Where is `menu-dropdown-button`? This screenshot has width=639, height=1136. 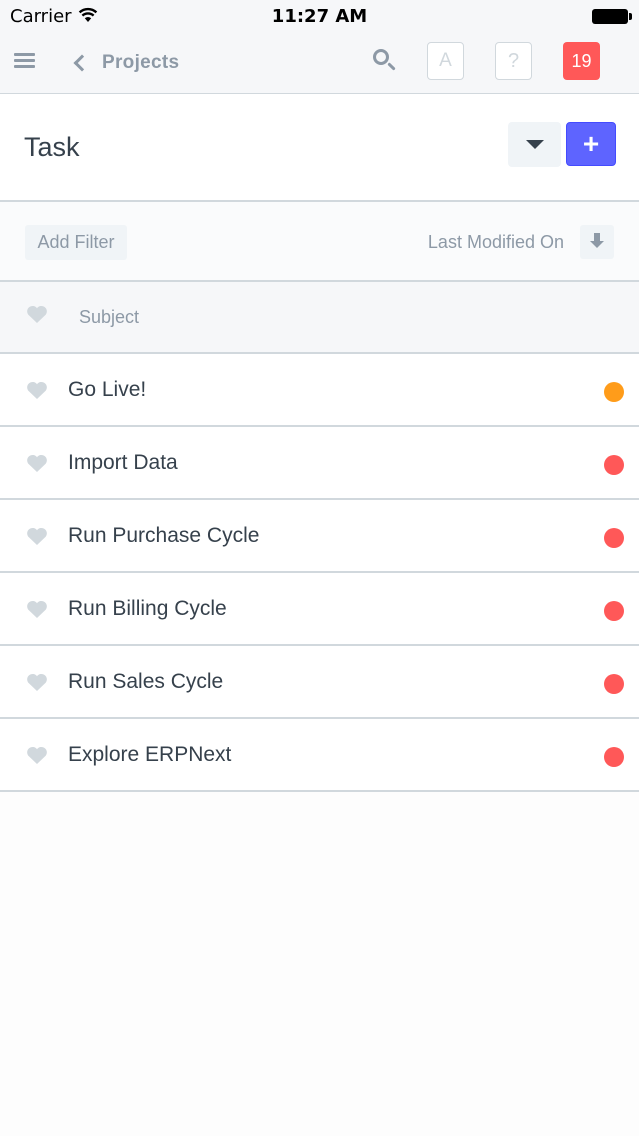 menu-dropdown-button is located at coordinates (534, 144).